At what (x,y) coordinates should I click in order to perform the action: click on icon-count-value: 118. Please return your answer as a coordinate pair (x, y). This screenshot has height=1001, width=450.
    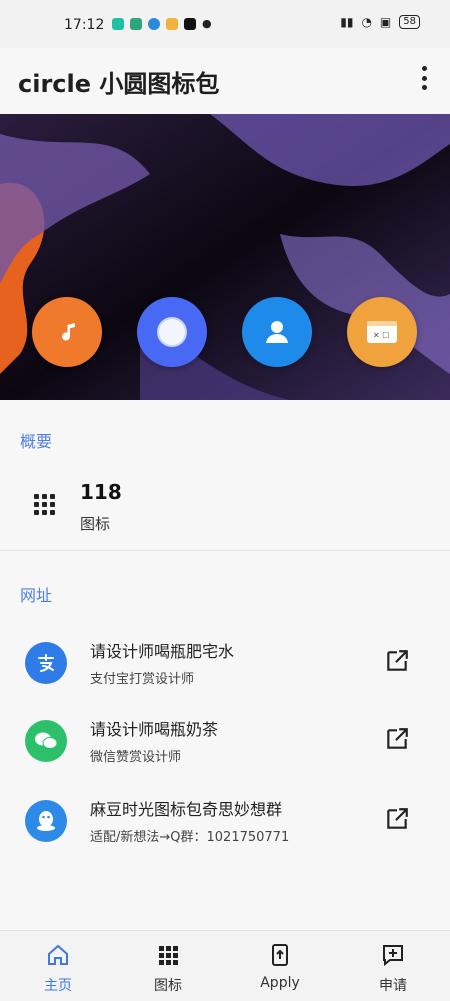
    Looking at the image, I should click on (101, 492).